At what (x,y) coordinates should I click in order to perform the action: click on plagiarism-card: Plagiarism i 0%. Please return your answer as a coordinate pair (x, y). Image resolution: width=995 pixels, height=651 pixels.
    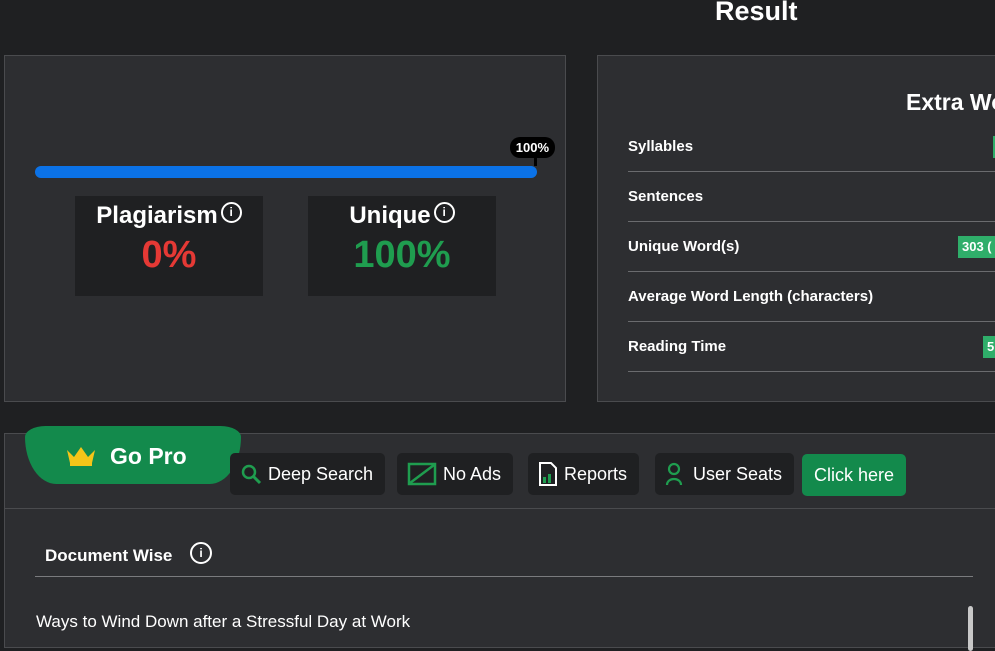
    Looking at the image, I should click on (169, 246).